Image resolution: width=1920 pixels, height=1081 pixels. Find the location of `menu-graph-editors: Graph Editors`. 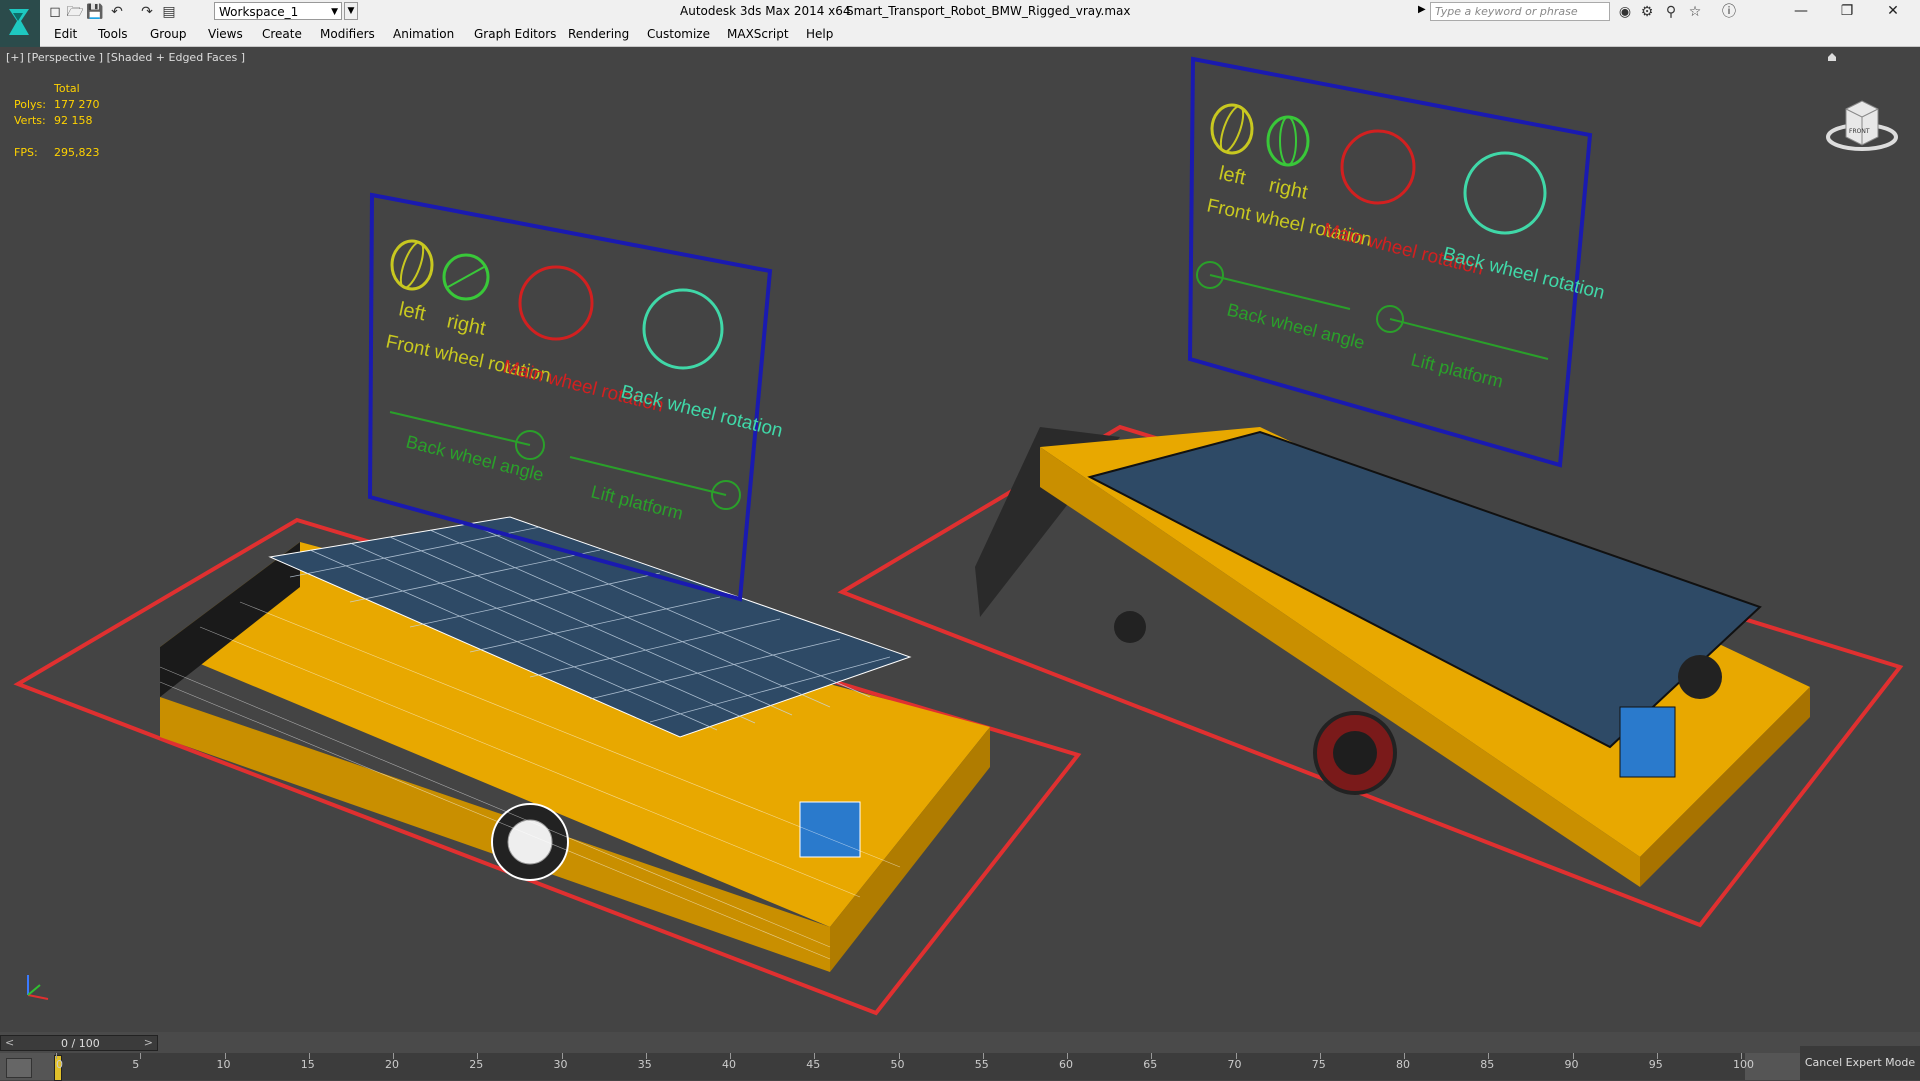

menu-graph-editors: Graph Editors is located at coordinates (515, 34).